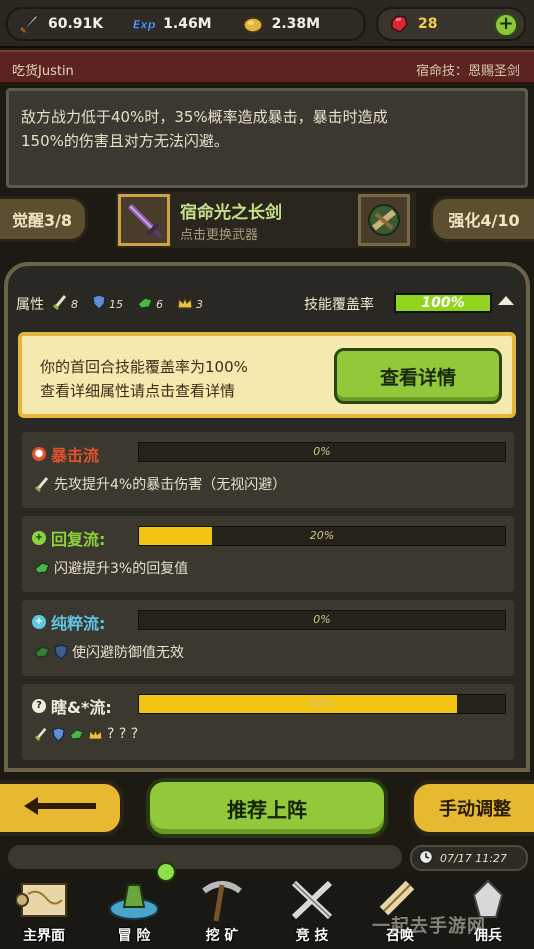  I want to click on chat-bar, so click(205, 857).